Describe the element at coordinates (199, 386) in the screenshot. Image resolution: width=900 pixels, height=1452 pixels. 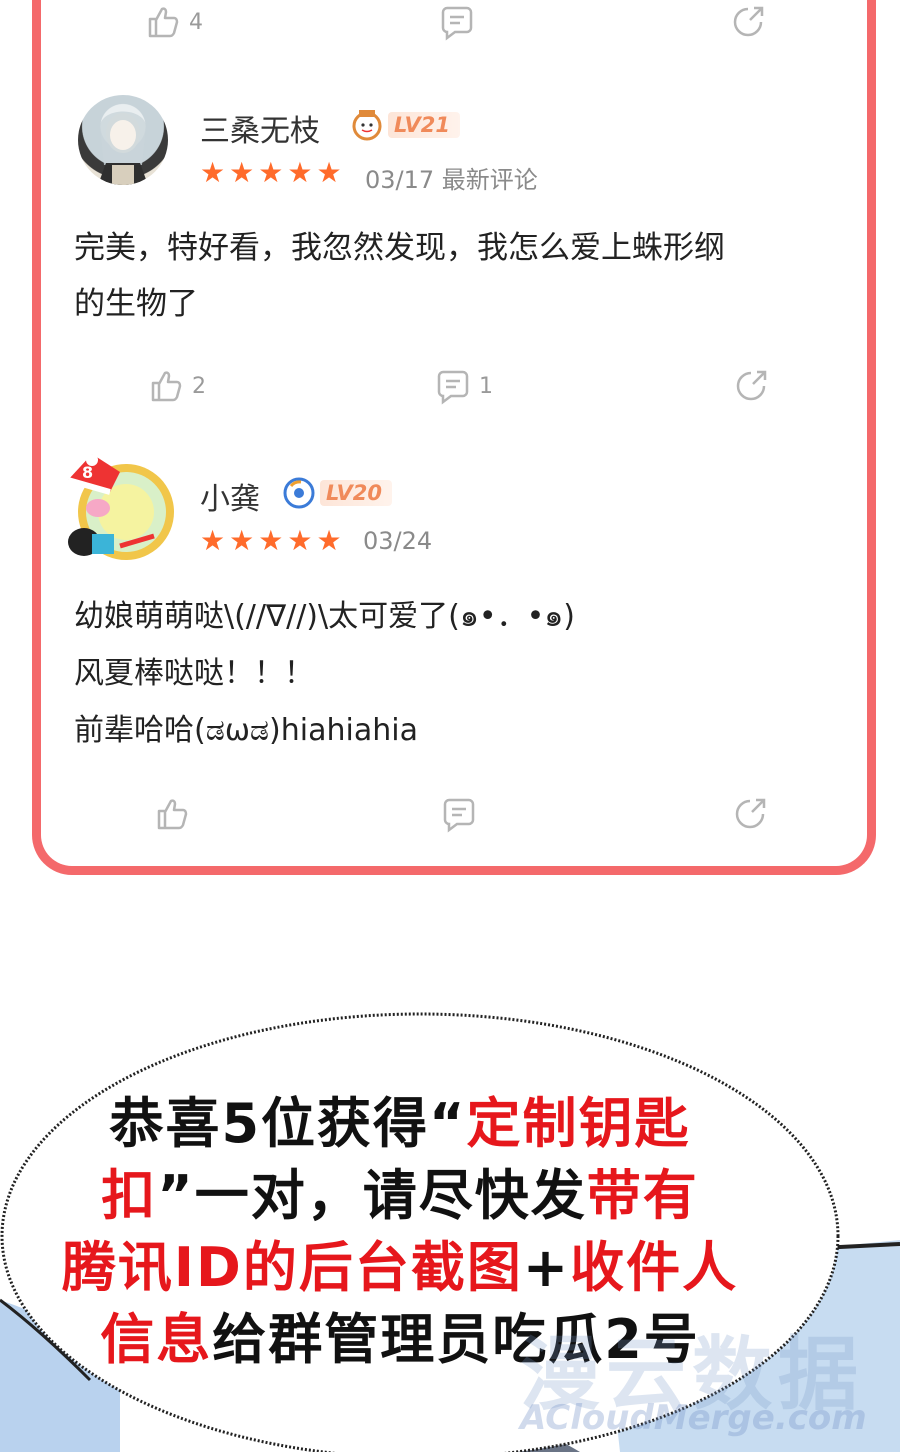
I see `like-count: 2` at that location.